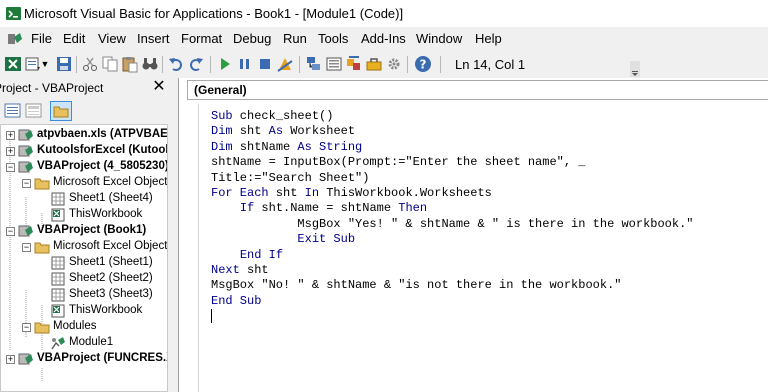 This screenshot has width=768, height=392. What do you see at coordinates (452, 147) in the screenshot?
I see `code-line: Dim shtName As String` at bounding box center [452, 147].